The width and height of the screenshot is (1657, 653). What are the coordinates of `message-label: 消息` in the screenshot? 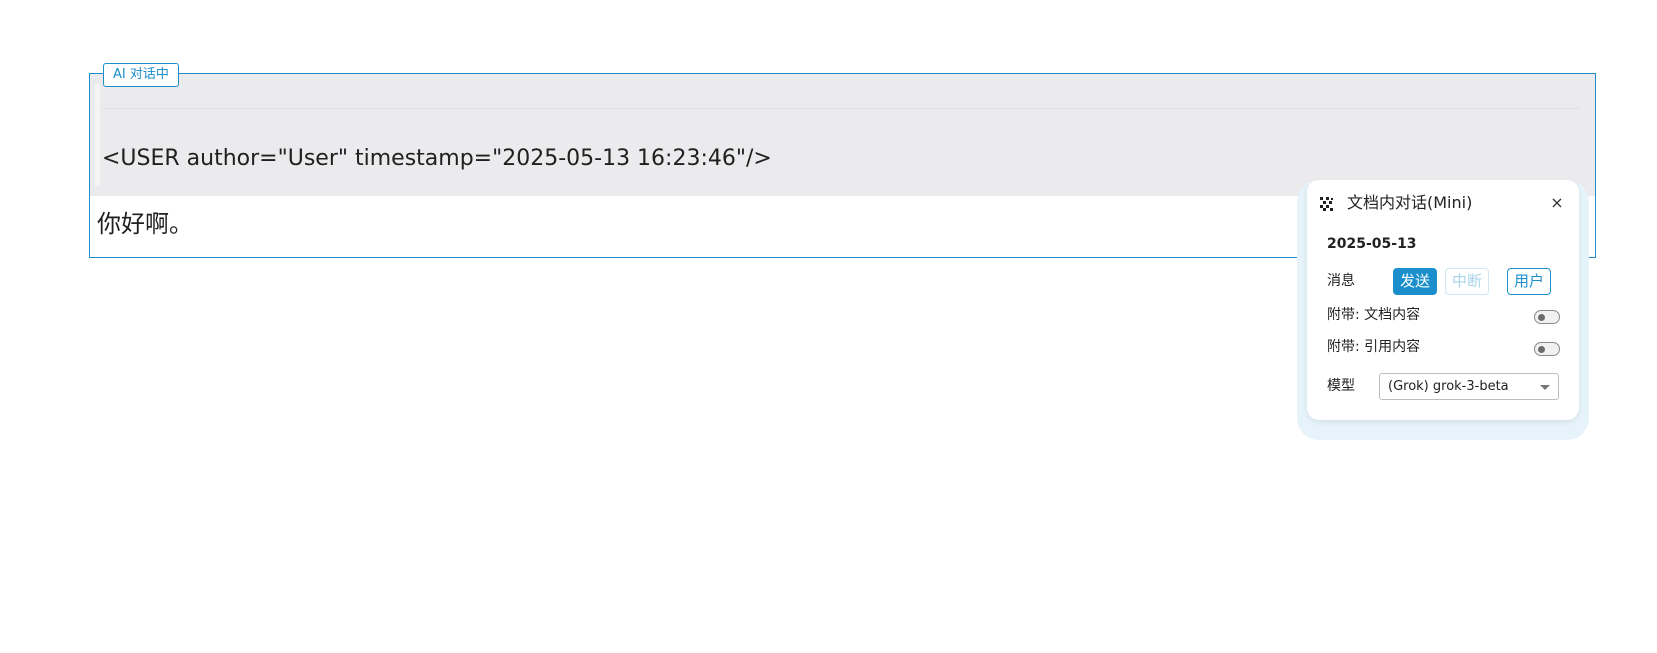 It's located at (1341, 281).